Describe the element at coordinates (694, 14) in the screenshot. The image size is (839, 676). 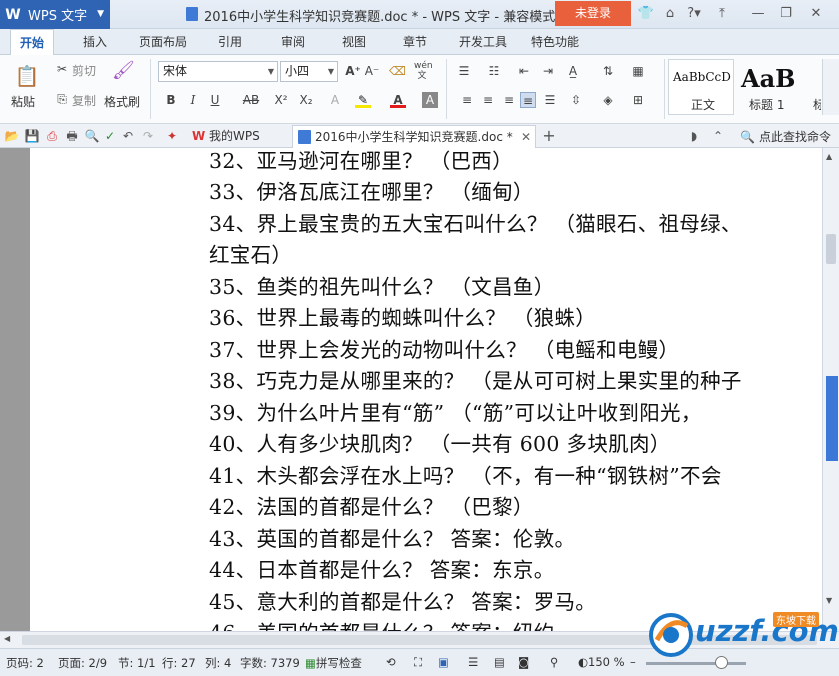
I see `help-button: ?▾` at that location.